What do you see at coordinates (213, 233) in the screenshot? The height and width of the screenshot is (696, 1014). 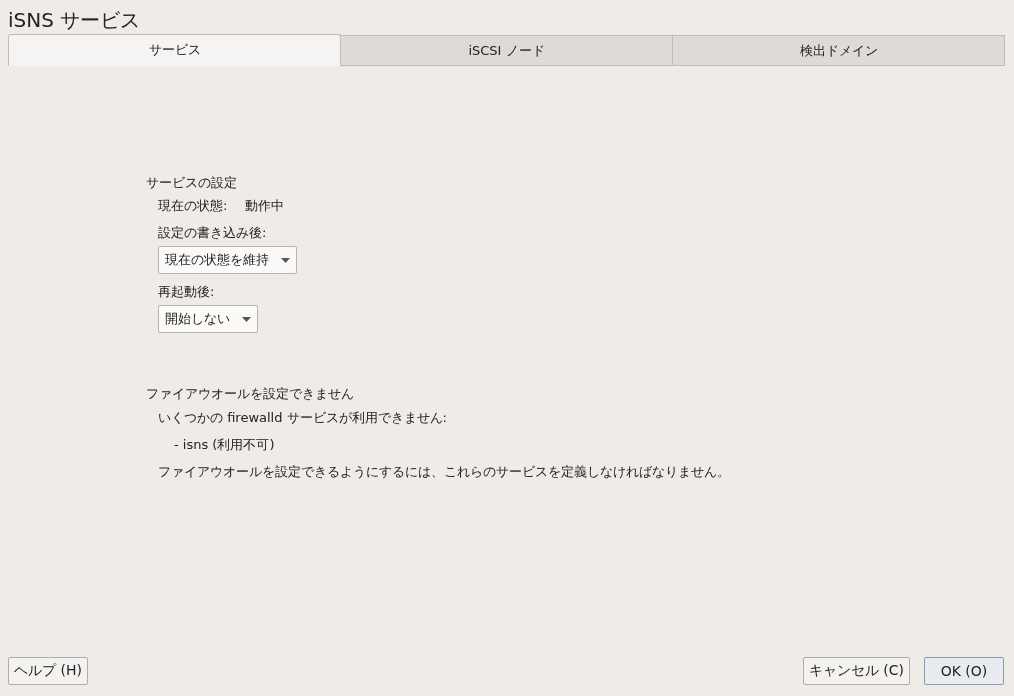 I see `field-label: 設定の書き込み後:` at bounding box center [213, 233].